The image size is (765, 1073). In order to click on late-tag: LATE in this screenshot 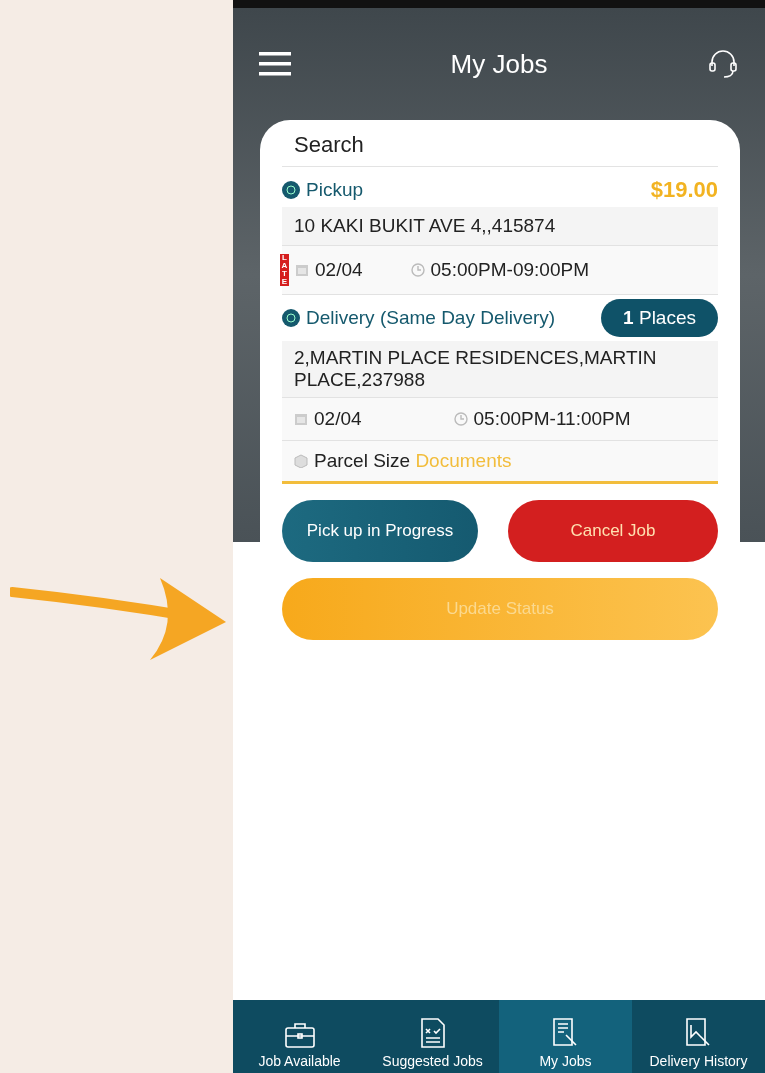, I will do `click(284, 270)`.